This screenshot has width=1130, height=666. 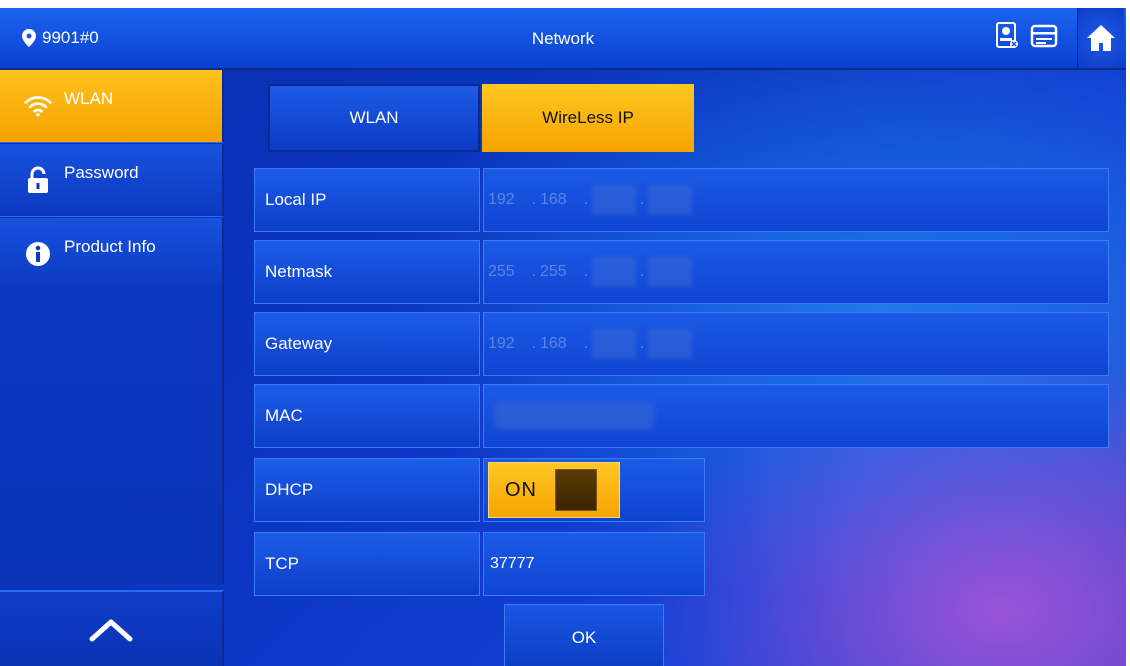 I want to click on sidebar-spacer, so click(x=112, y=437).